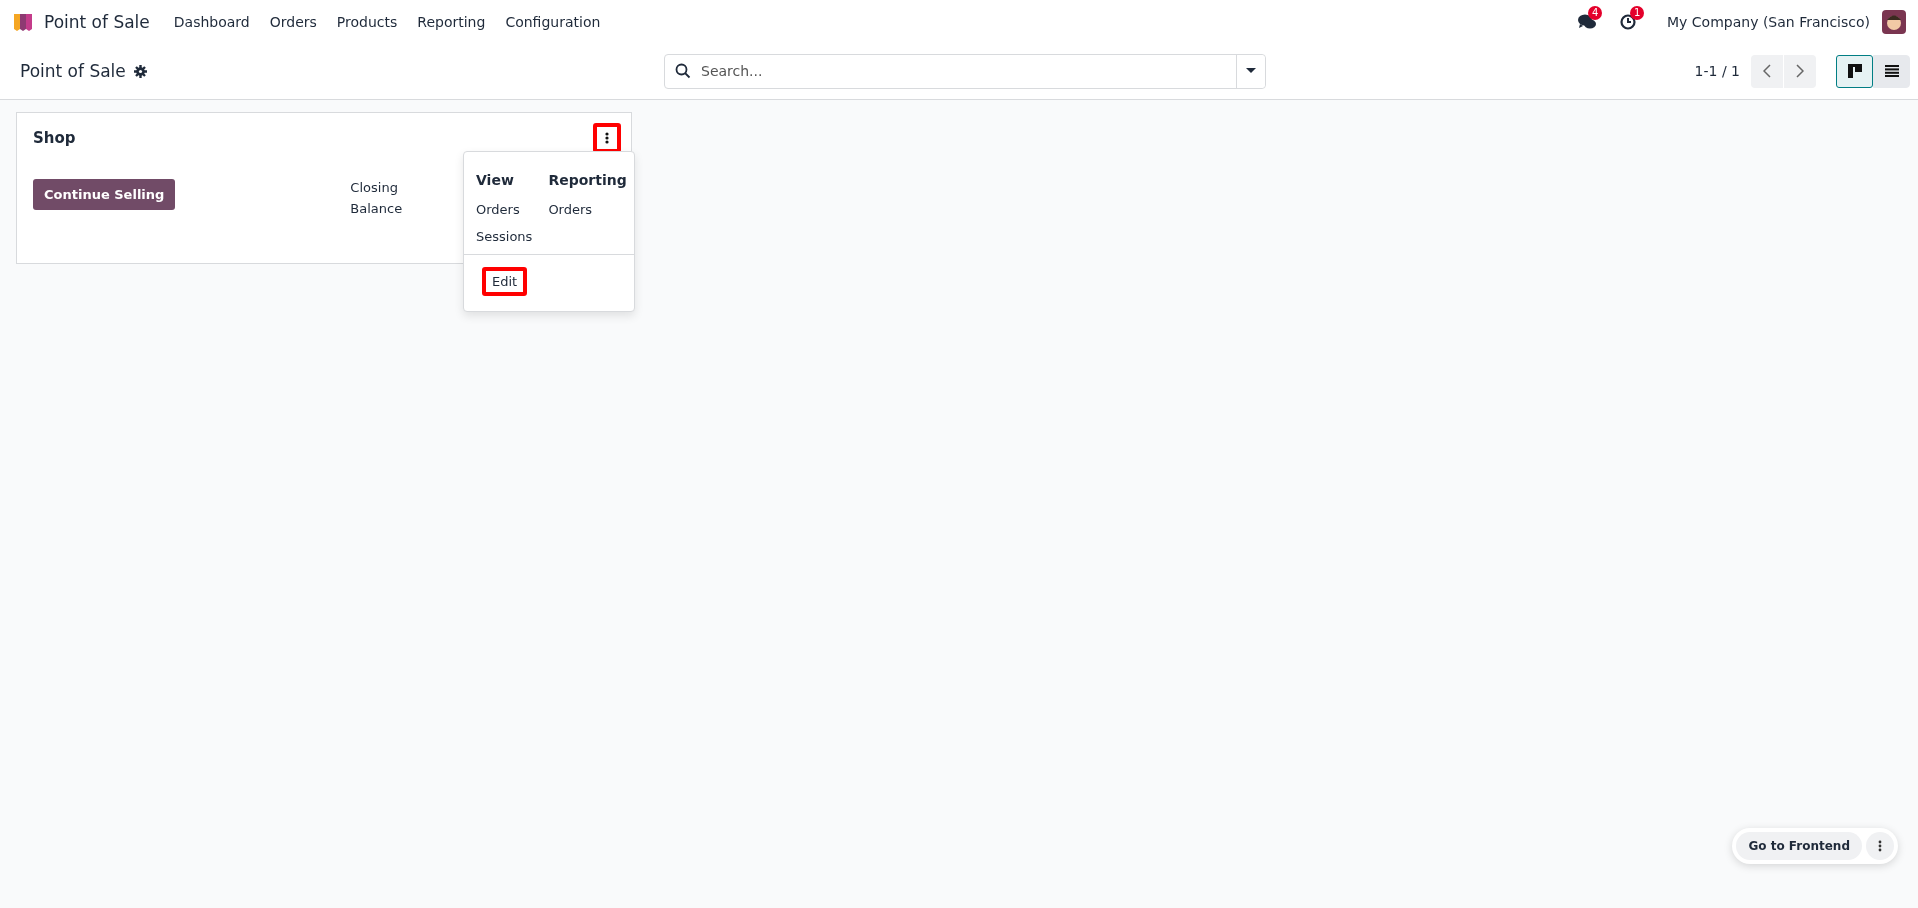  What do you see at coordinates (73, 71) in the screenshot?
I see `page-title: Point of Sale` at bounding box center [73, 71].